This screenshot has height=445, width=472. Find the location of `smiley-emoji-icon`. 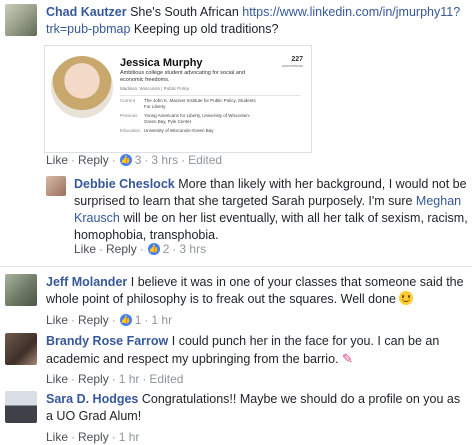

smiley-emoji-icon is located at coordinates (406, 298).